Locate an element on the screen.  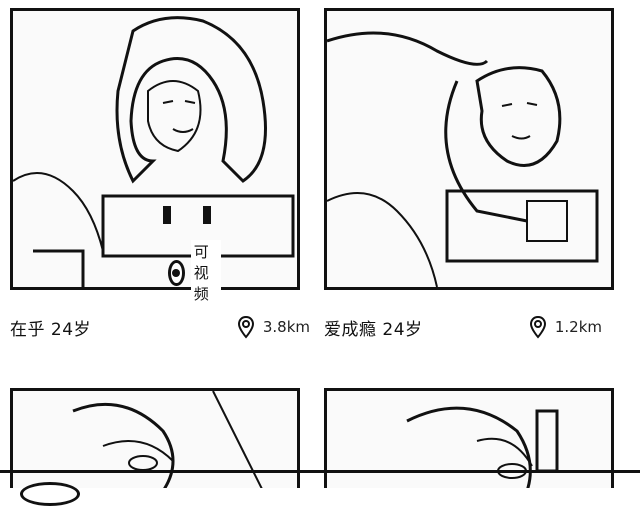
video-icon is located at coordinates (176, 272).